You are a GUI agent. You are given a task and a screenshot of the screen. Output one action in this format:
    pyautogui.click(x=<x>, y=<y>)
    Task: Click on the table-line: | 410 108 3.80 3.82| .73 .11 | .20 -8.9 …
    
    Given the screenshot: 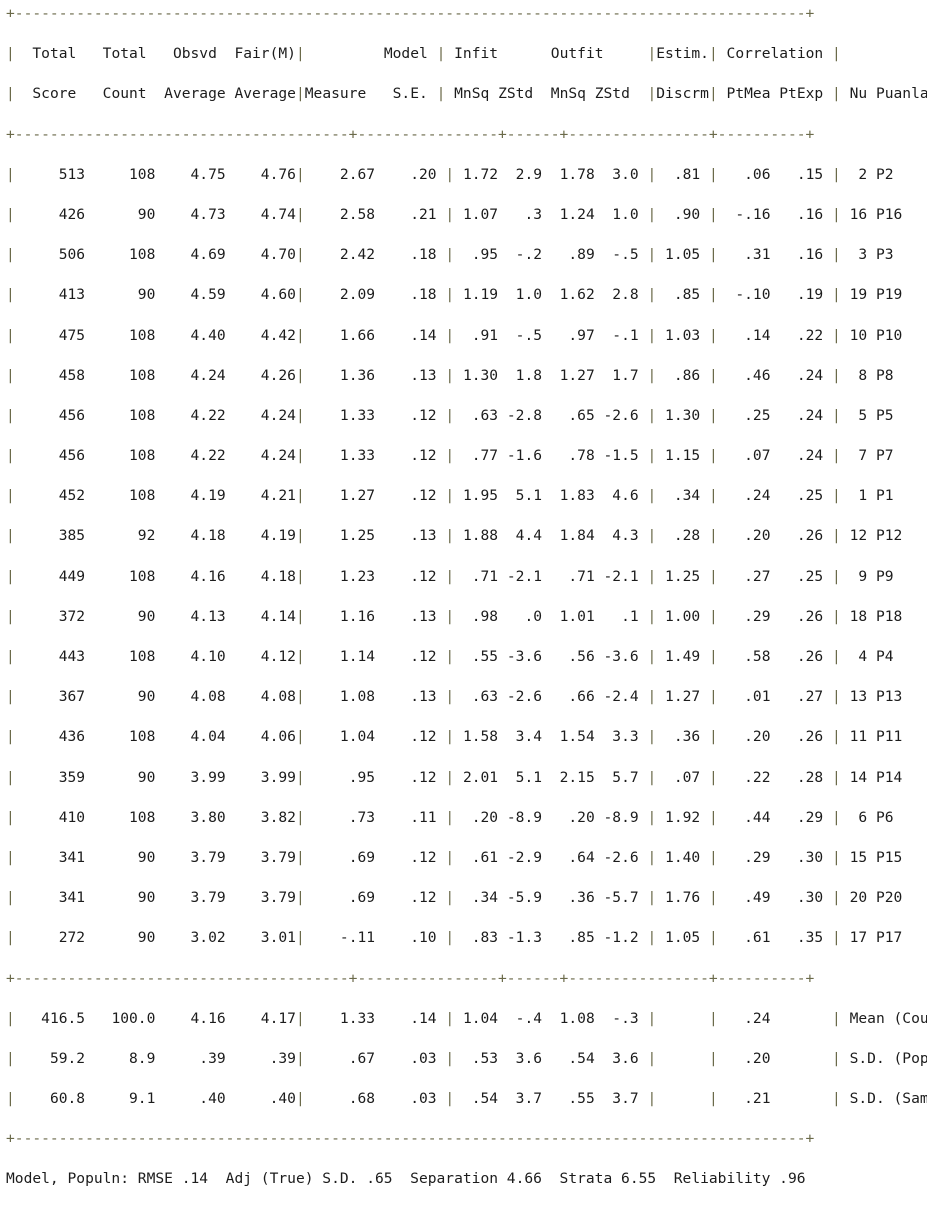 What is the action you would take?
    pyautogui.click(x=450, y=817)
    